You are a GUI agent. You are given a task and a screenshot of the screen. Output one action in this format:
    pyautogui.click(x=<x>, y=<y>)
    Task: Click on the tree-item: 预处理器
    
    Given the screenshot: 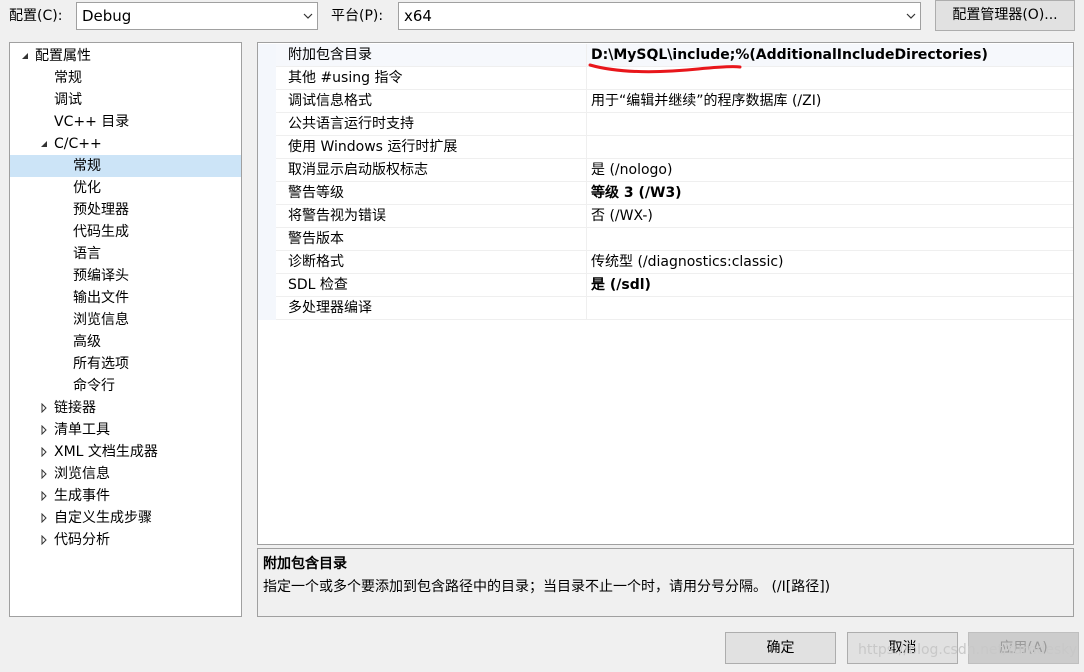 What is the action you would take?
    pyautogui.click(x=125, y=210)
    